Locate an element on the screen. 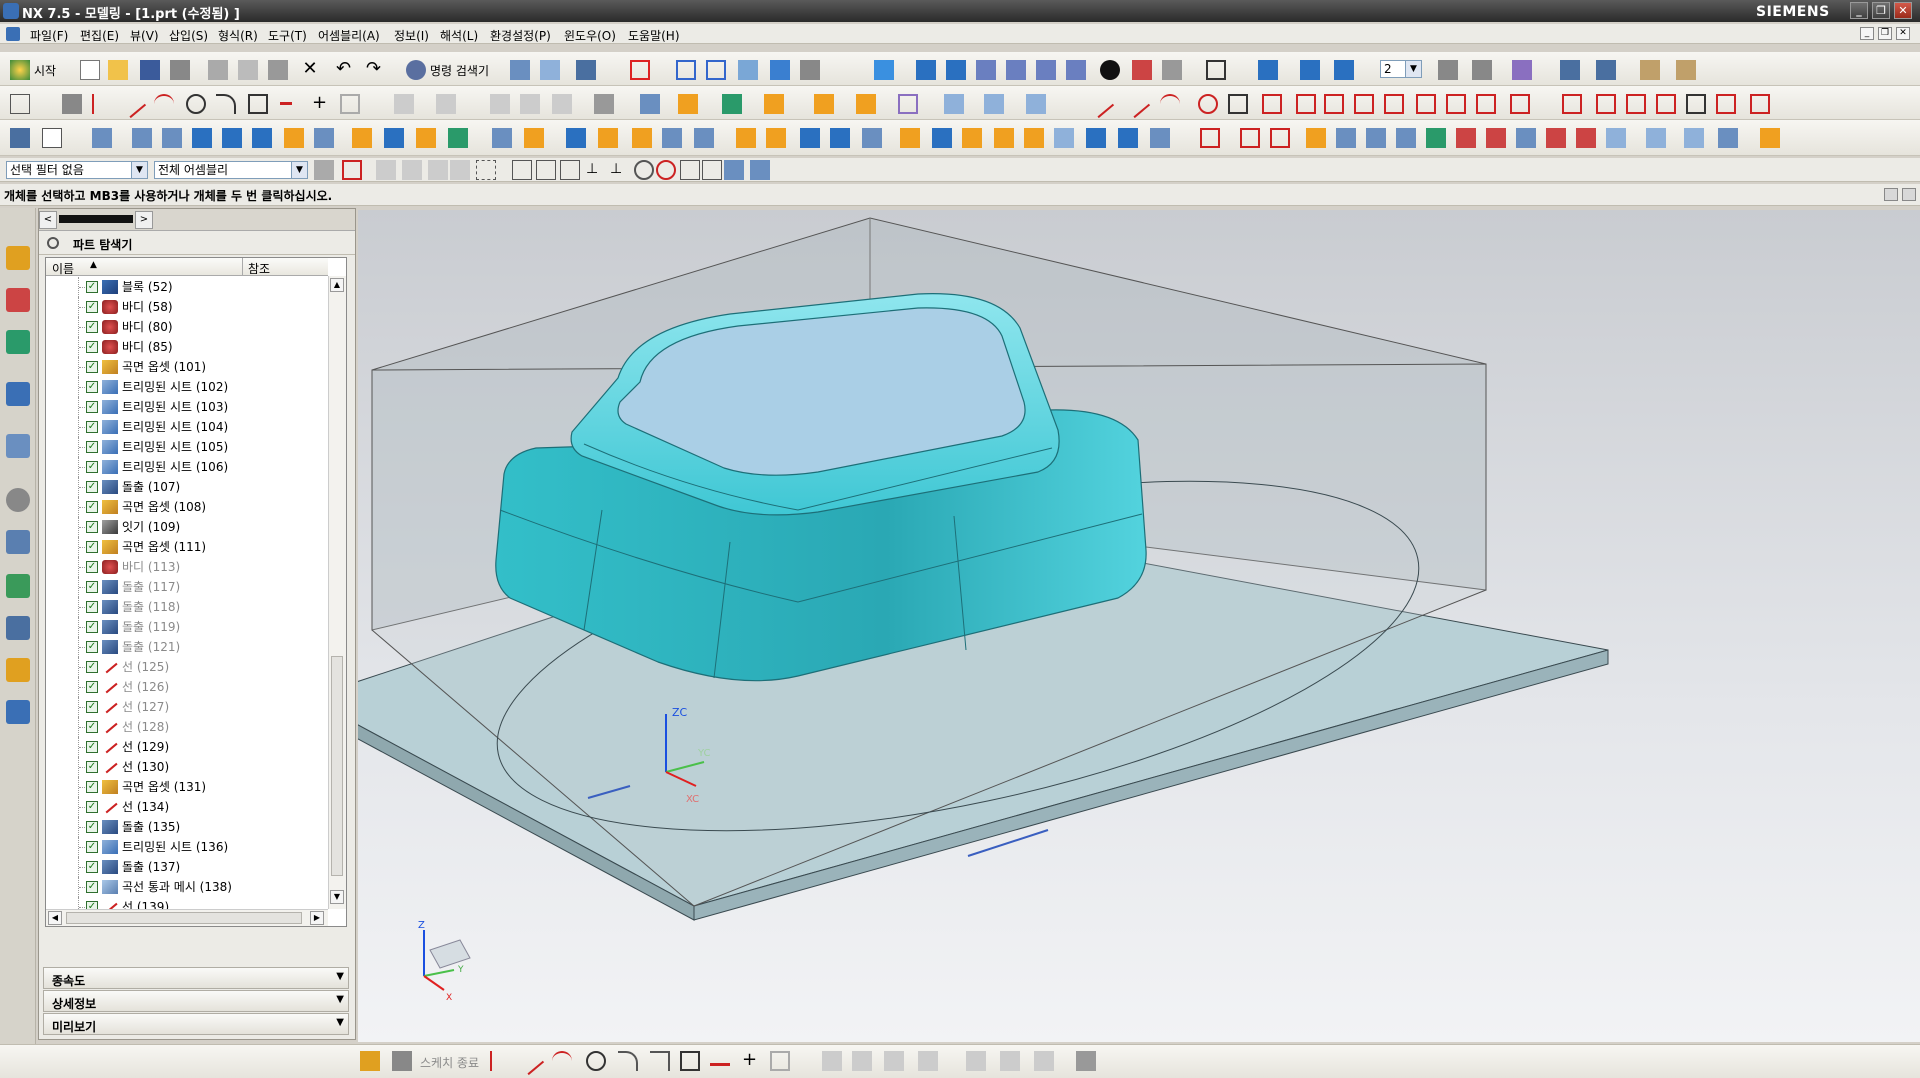  sketch-spline-icon is located at coordinates (720, 1064).